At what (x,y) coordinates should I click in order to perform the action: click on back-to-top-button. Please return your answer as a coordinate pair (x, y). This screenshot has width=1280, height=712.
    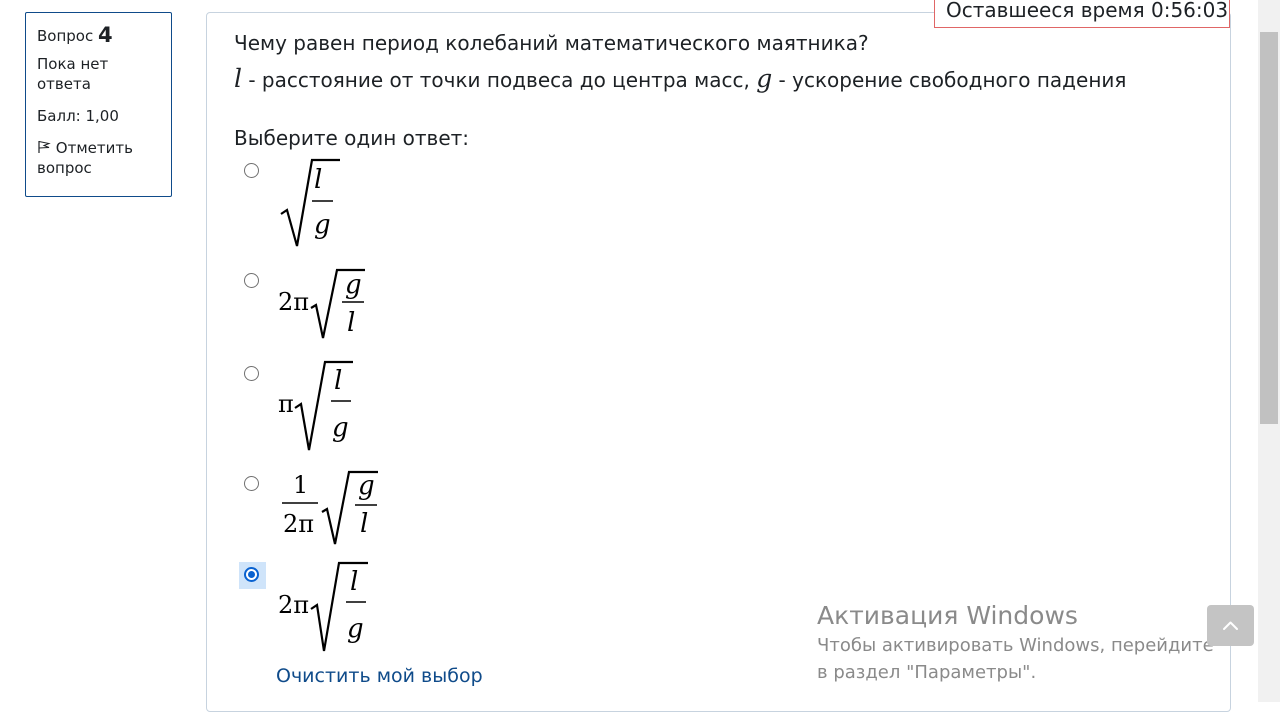
    Looking at the image, I should click on (1230, 625).